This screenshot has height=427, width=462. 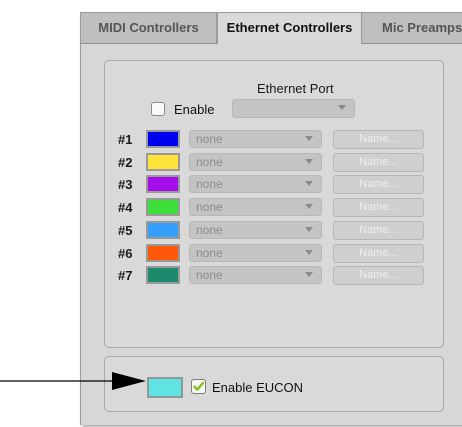 What do you see at coordinates (295, 88) in the screenshot?
I see `ethernet-port-label: Ethernet Port` at bounding box center [295, 88].